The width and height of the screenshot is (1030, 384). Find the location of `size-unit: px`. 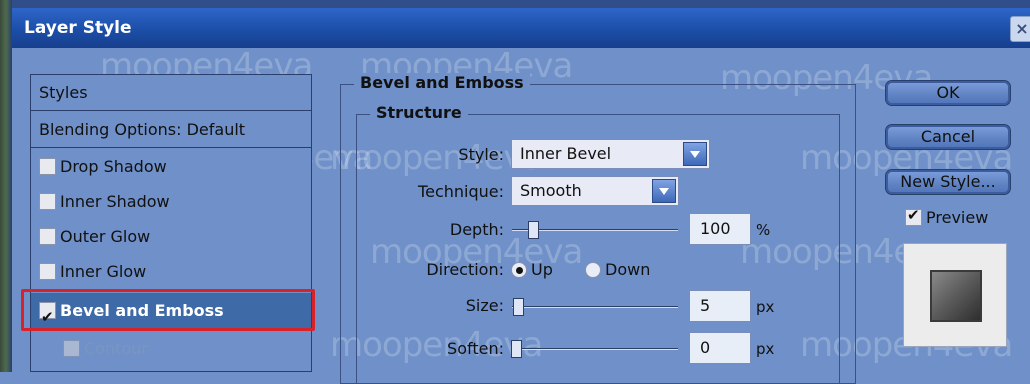

size-unit: px is located at coordinates (765, 307).